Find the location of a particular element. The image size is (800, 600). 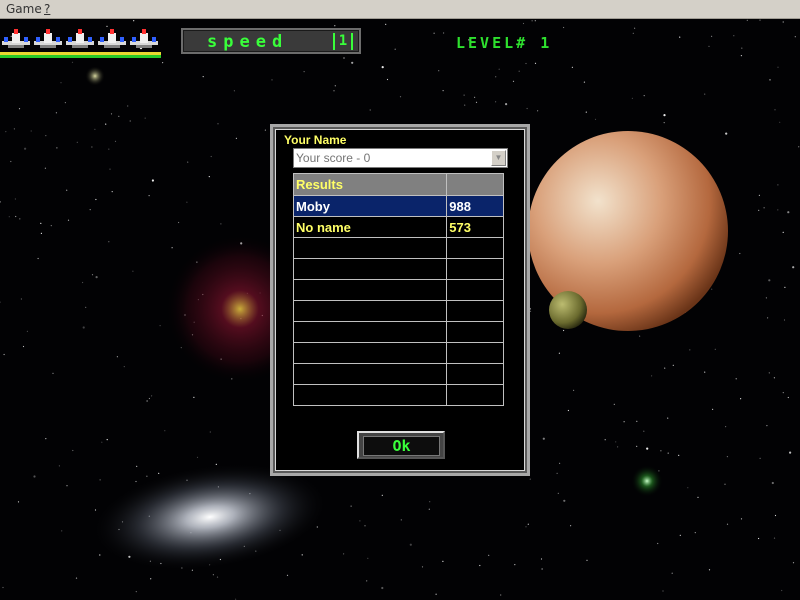

table-row: Moby 988 is located at coordinates (398, 206).